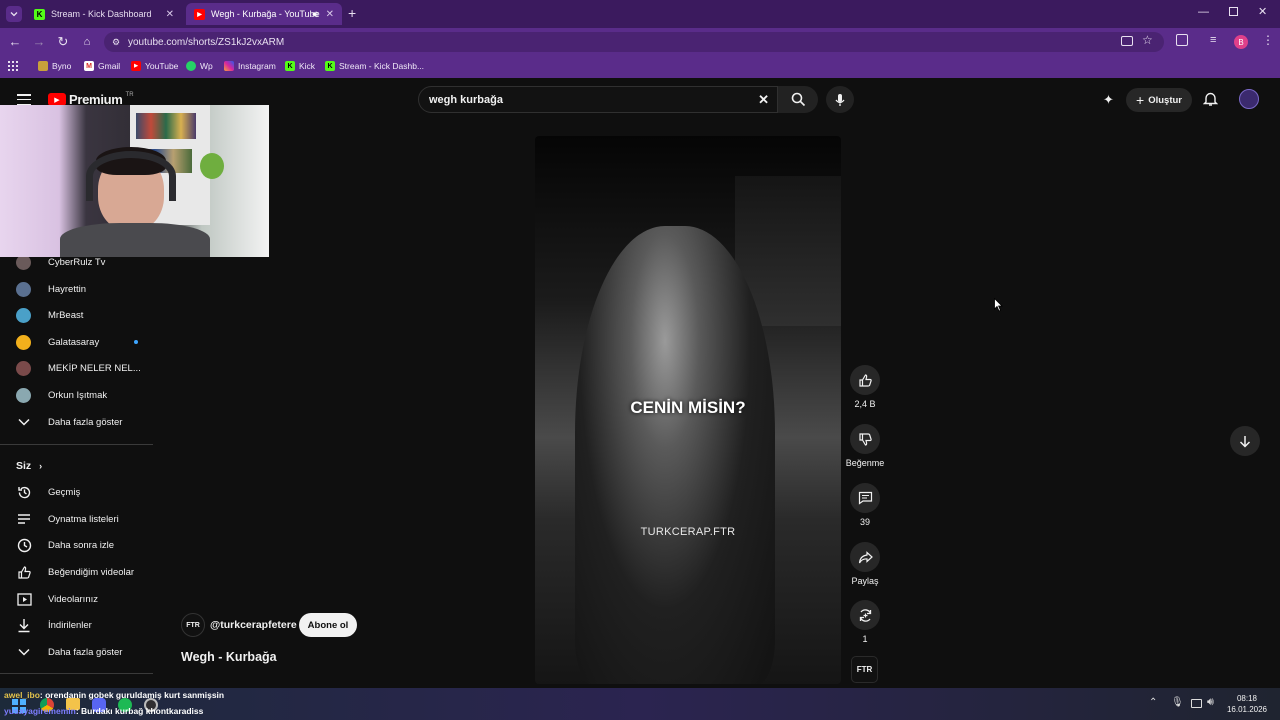  I want to click on comment-icon, so click(865, 498).